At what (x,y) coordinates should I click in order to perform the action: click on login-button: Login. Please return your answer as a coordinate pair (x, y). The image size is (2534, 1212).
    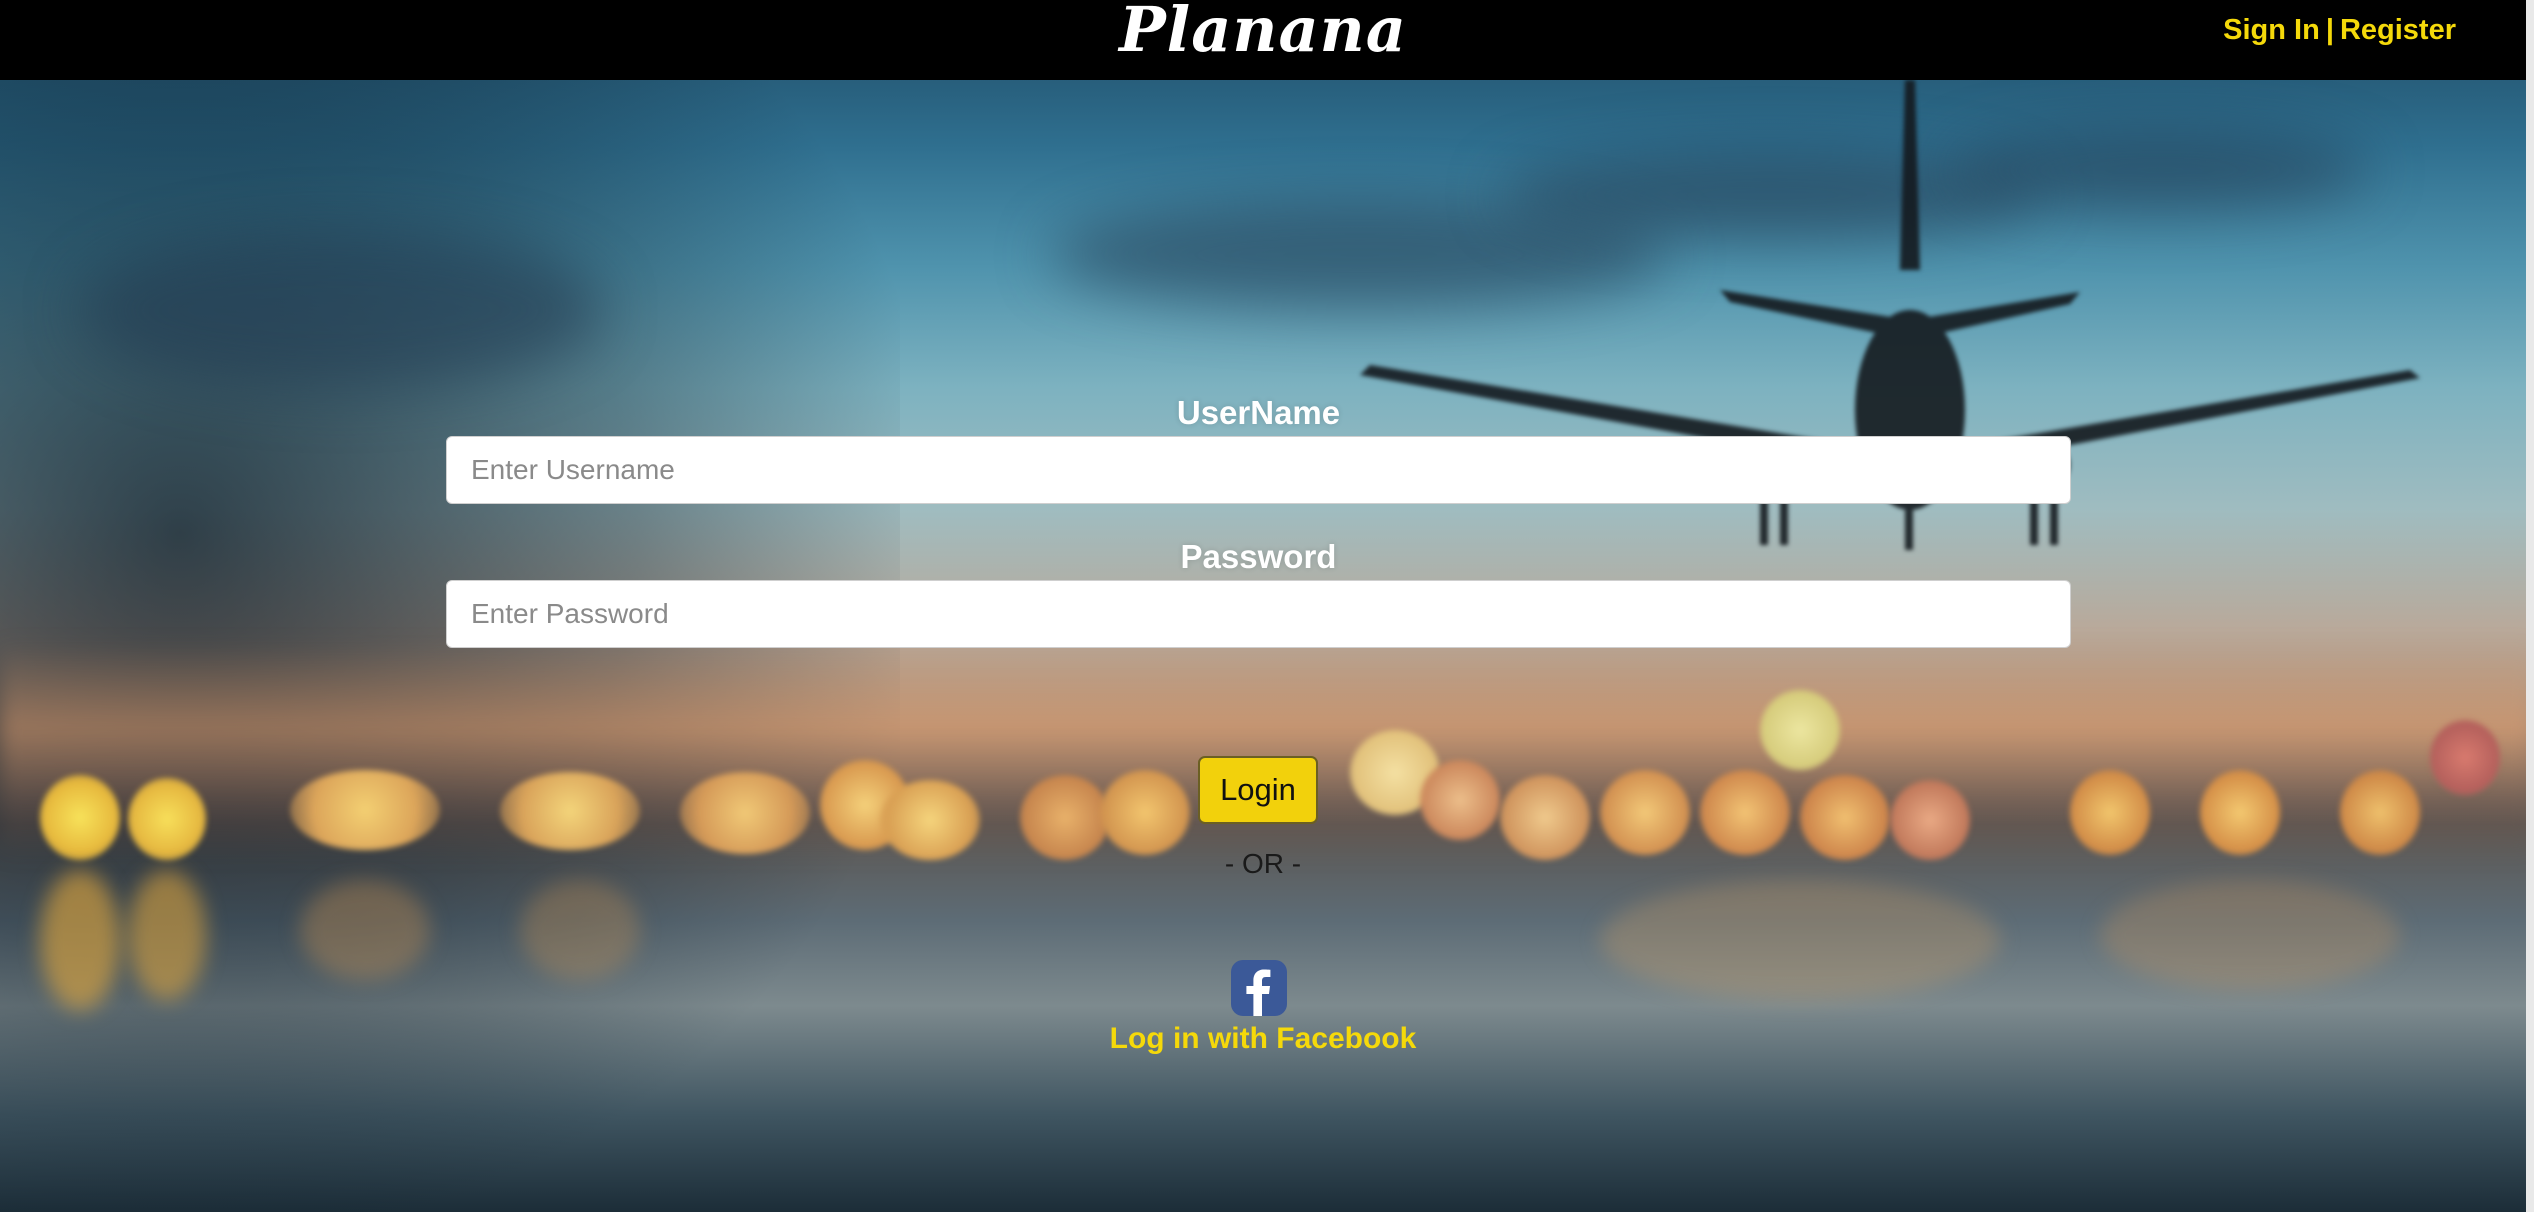
    Looking at the image, I should click on (1258, 790).